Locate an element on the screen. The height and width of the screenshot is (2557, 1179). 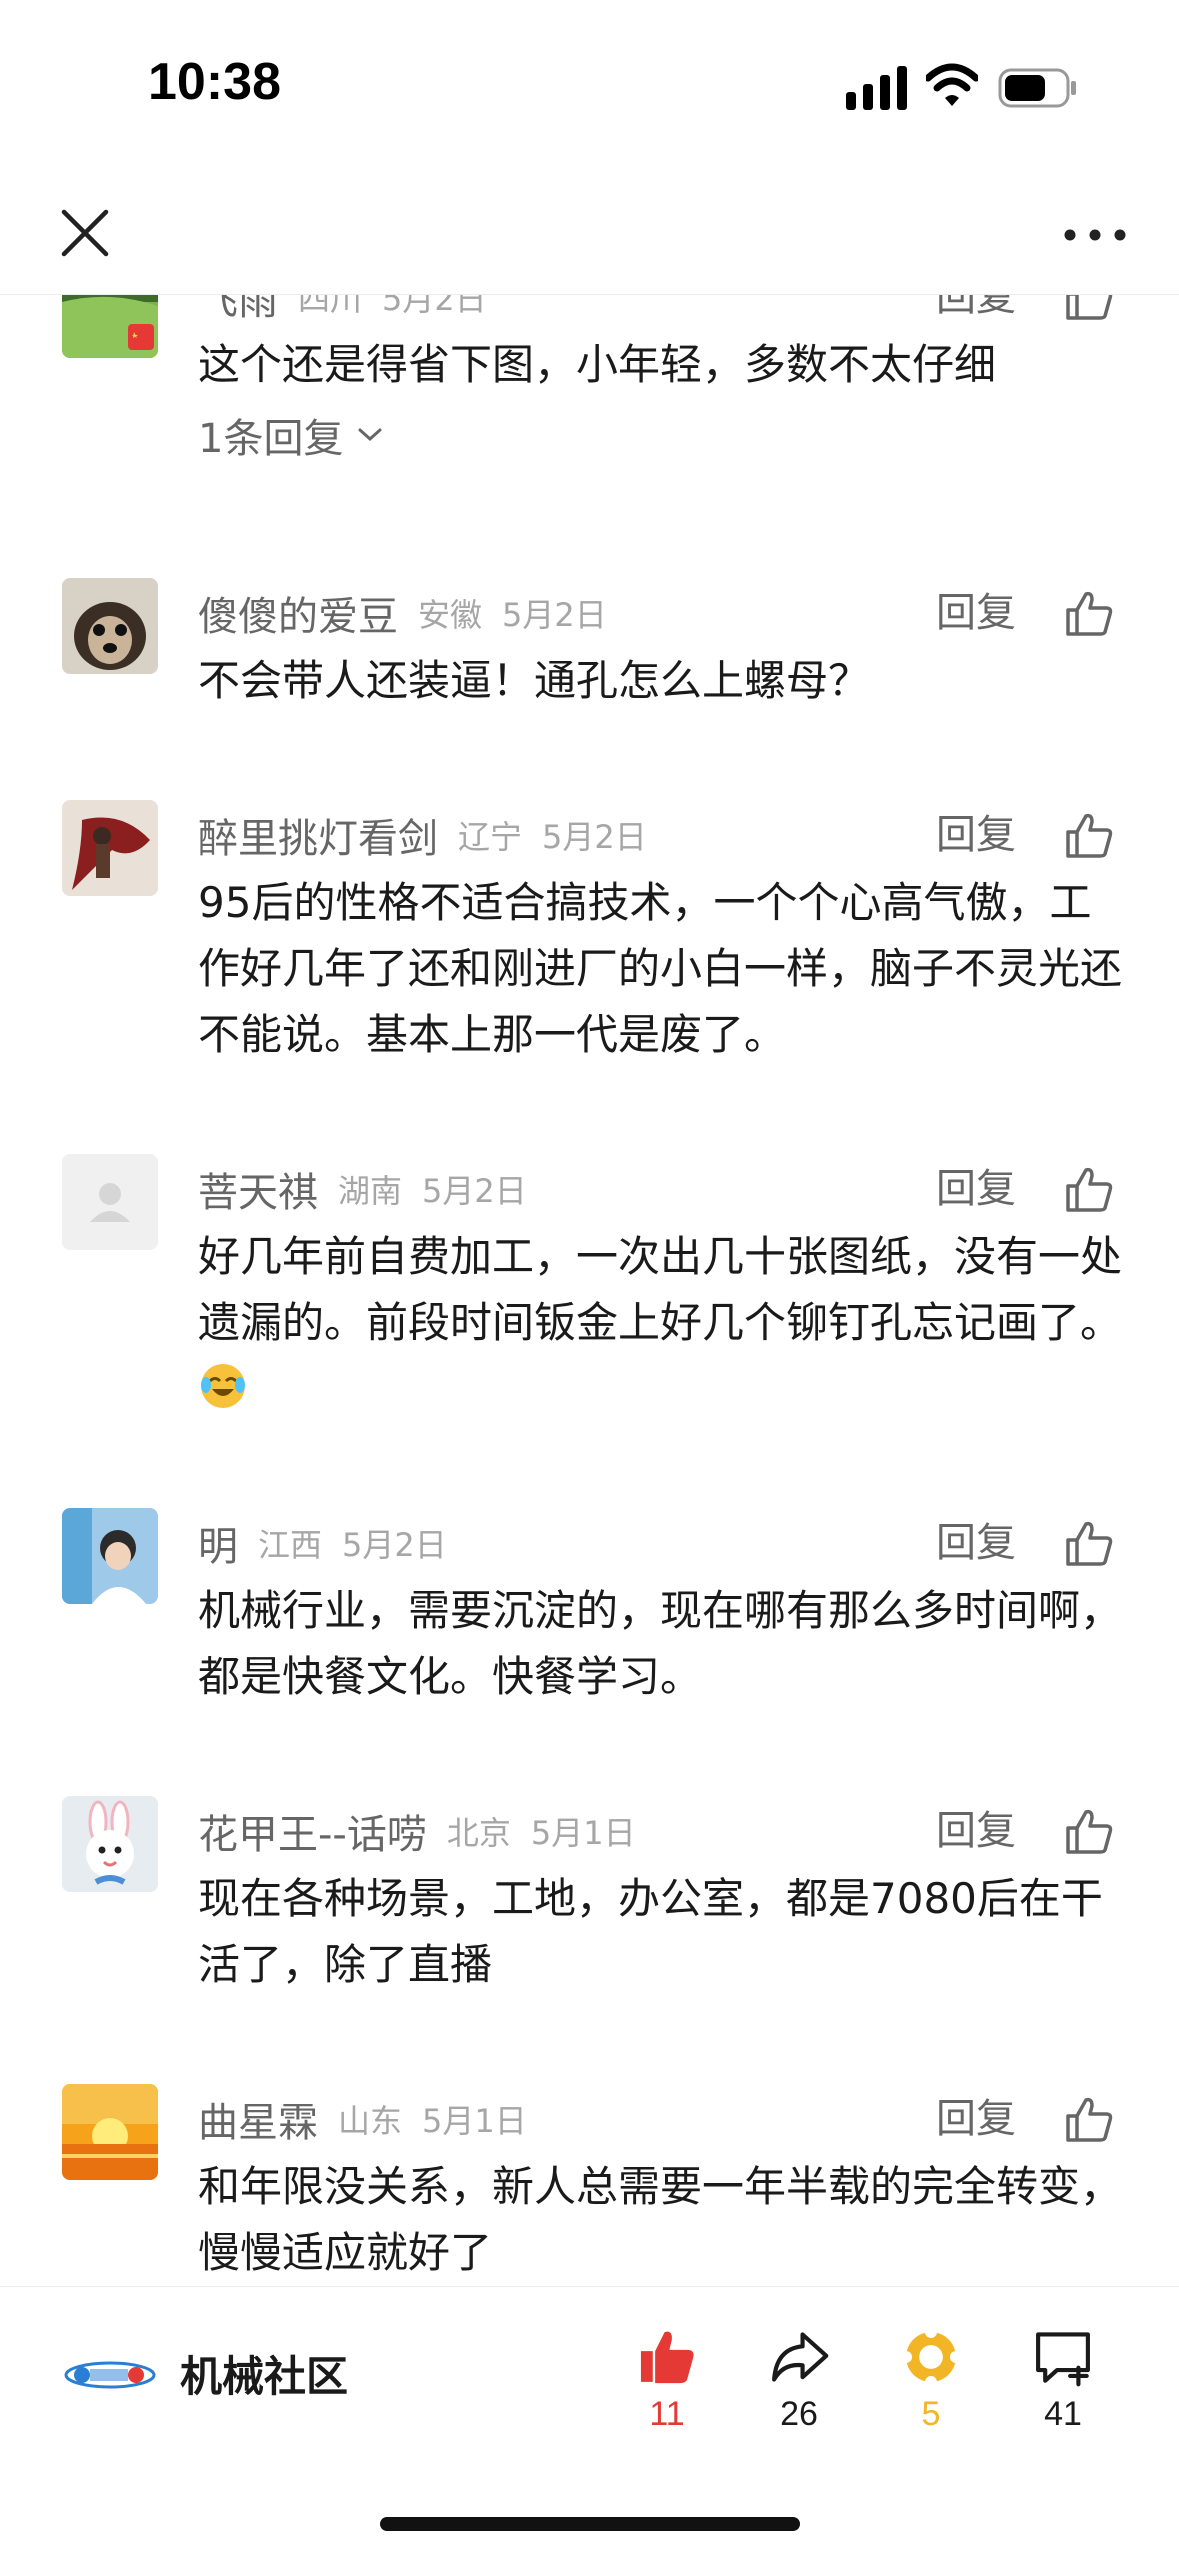
commenter-region: 湖南 is located at coordinates (370, 1191).